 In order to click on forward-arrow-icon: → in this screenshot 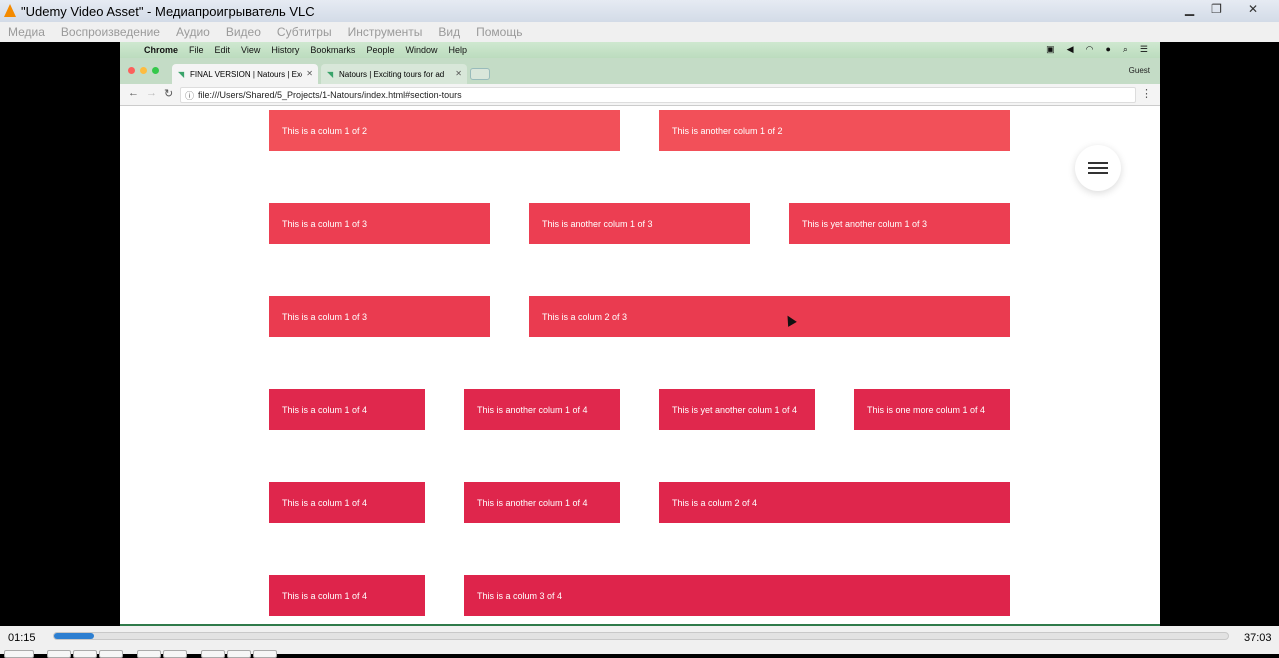, I will do `click(151, 93)`.